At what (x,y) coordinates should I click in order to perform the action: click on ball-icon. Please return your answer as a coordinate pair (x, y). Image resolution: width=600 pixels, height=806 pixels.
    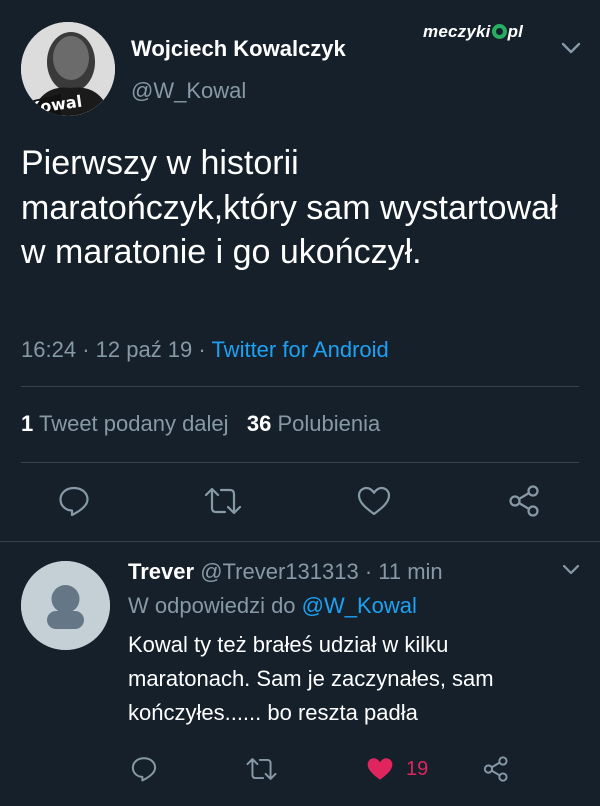
    Looking at the image, I should click on (499, 31).